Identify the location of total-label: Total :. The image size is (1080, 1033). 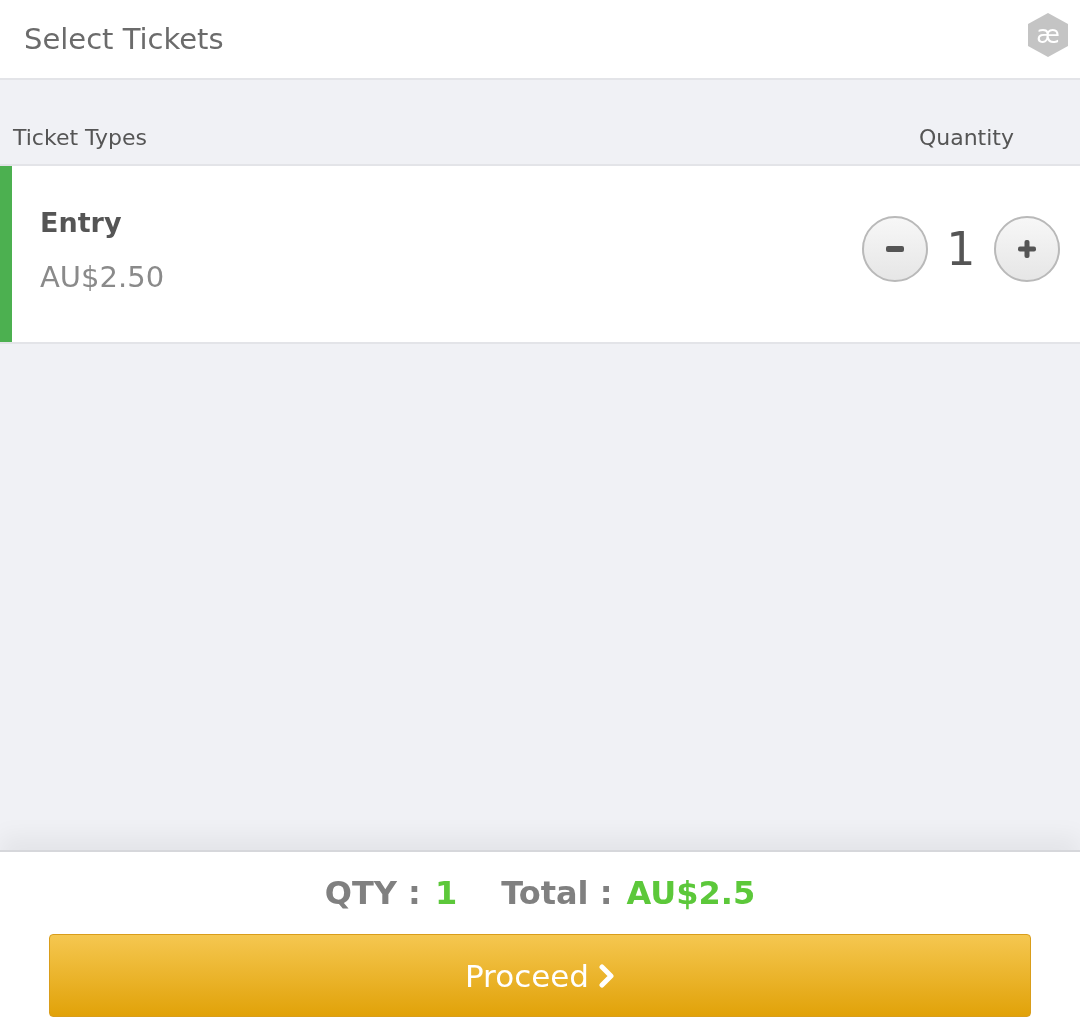
(557, 893).